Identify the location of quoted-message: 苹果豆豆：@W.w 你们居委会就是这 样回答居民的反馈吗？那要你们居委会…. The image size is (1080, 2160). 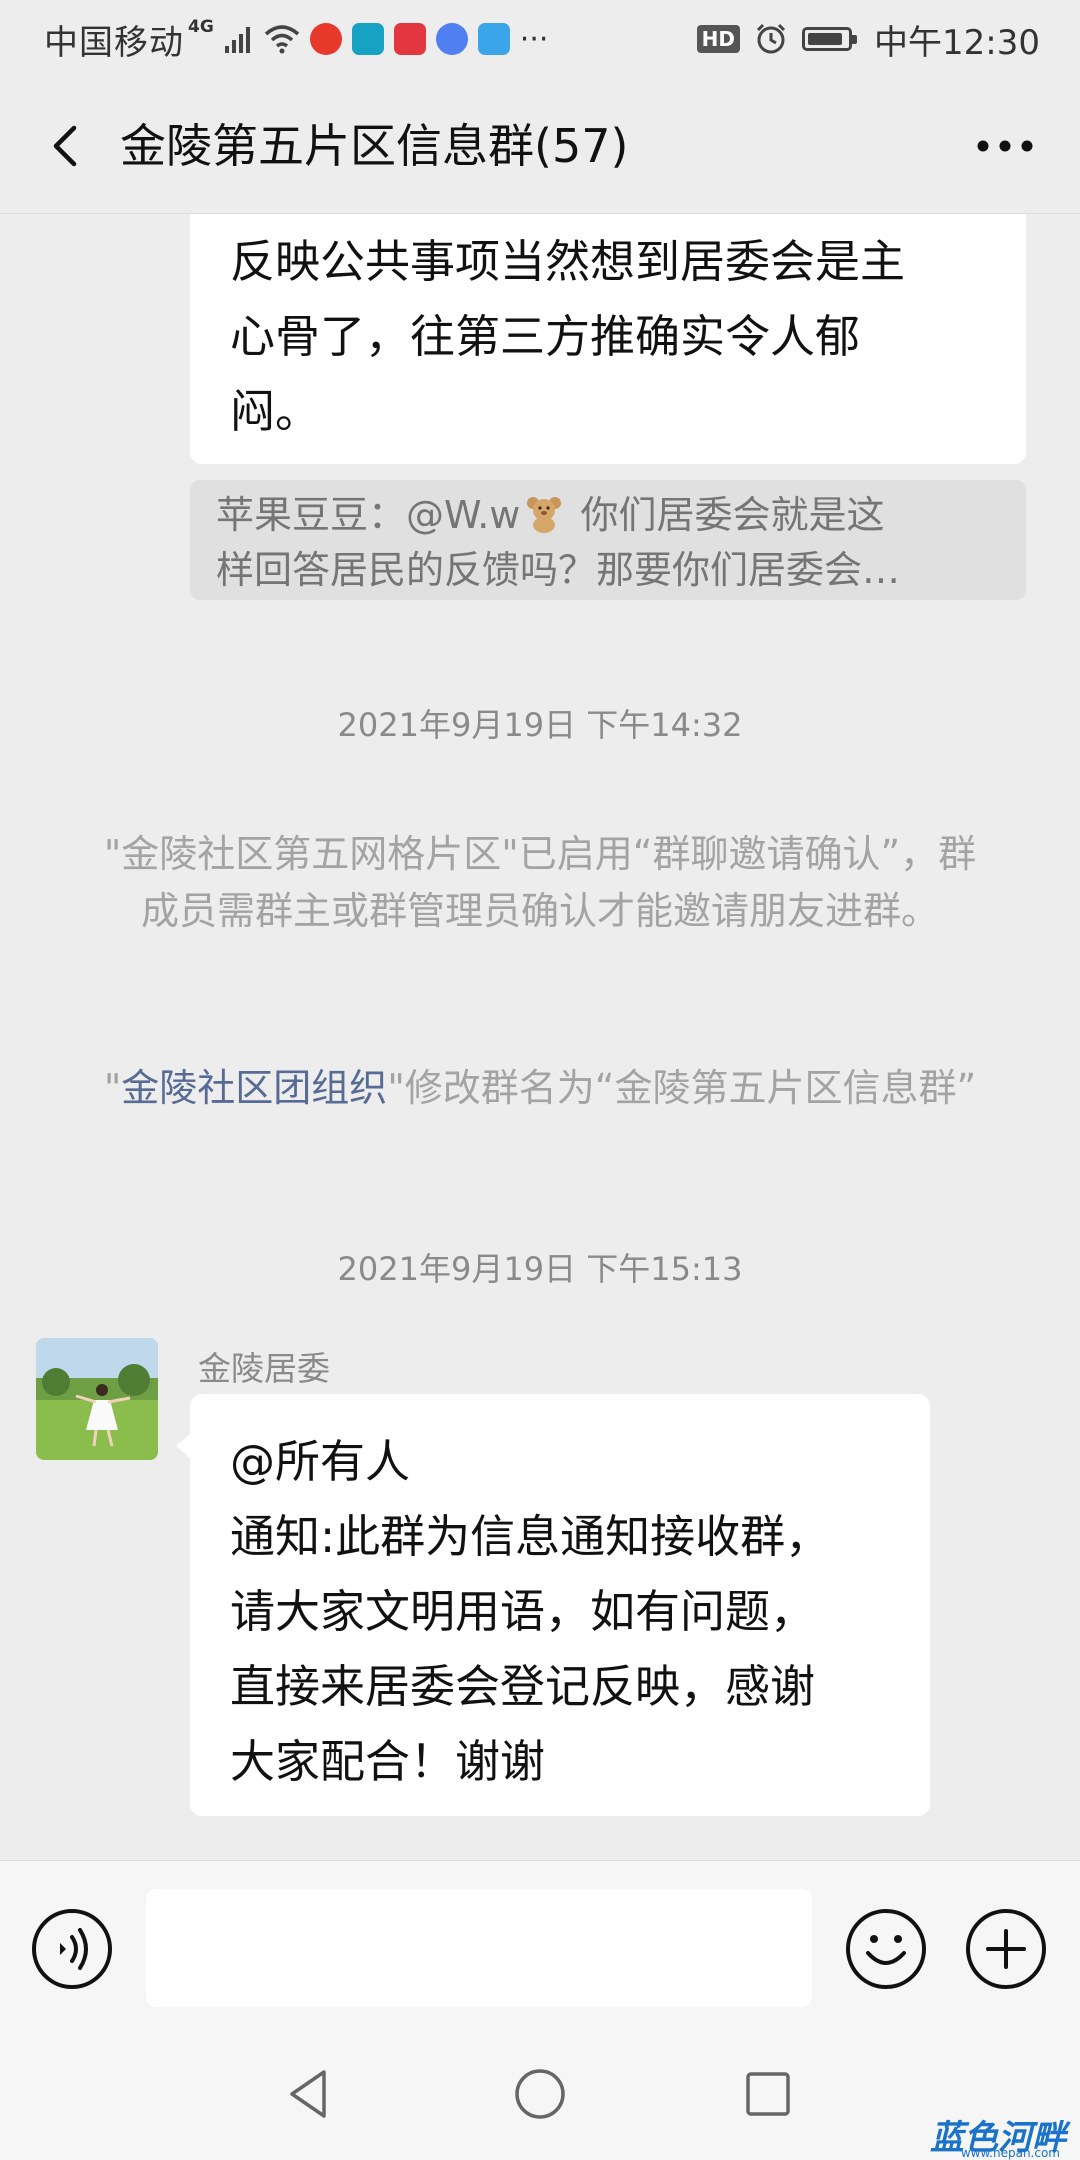
(608, 540).